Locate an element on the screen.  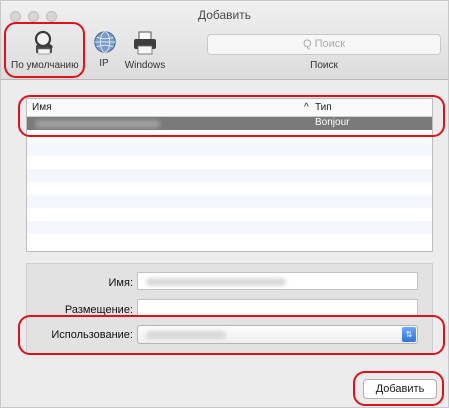
driver-value is located at coordinates (186, 335).